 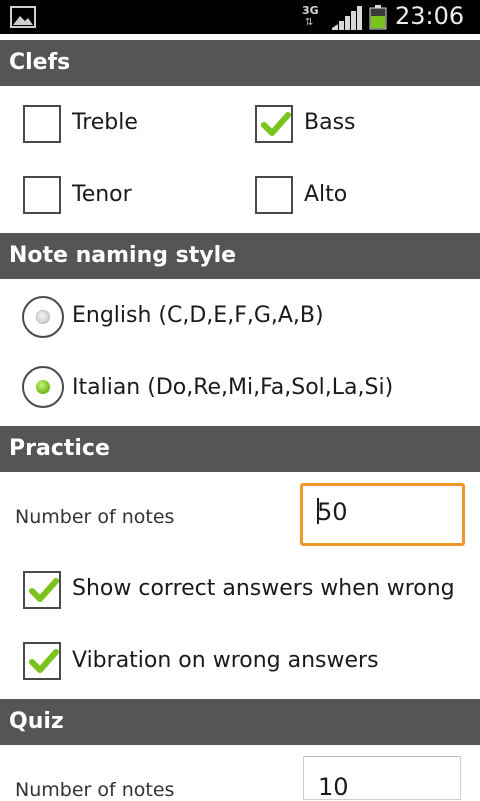 What do you see at coordinates (382, 778) in the screenshot?
I see `quiz-number-of-notes-input: 10` at bounding box center [382, 778].